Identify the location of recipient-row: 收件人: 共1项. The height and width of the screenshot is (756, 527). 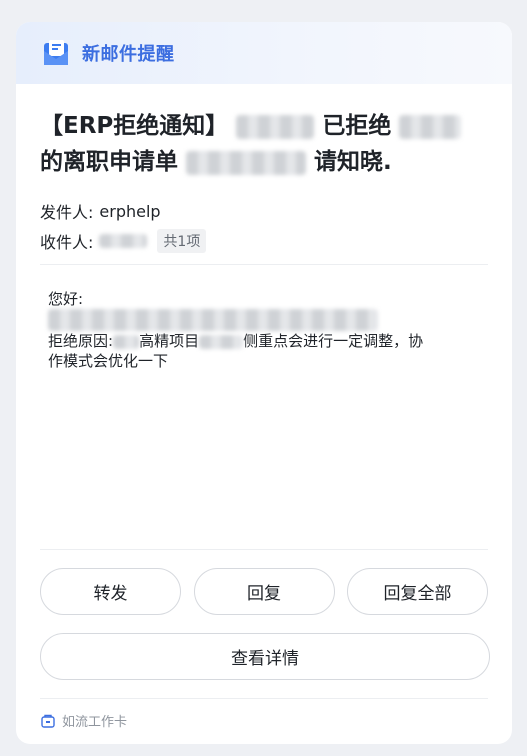
(264, 241).